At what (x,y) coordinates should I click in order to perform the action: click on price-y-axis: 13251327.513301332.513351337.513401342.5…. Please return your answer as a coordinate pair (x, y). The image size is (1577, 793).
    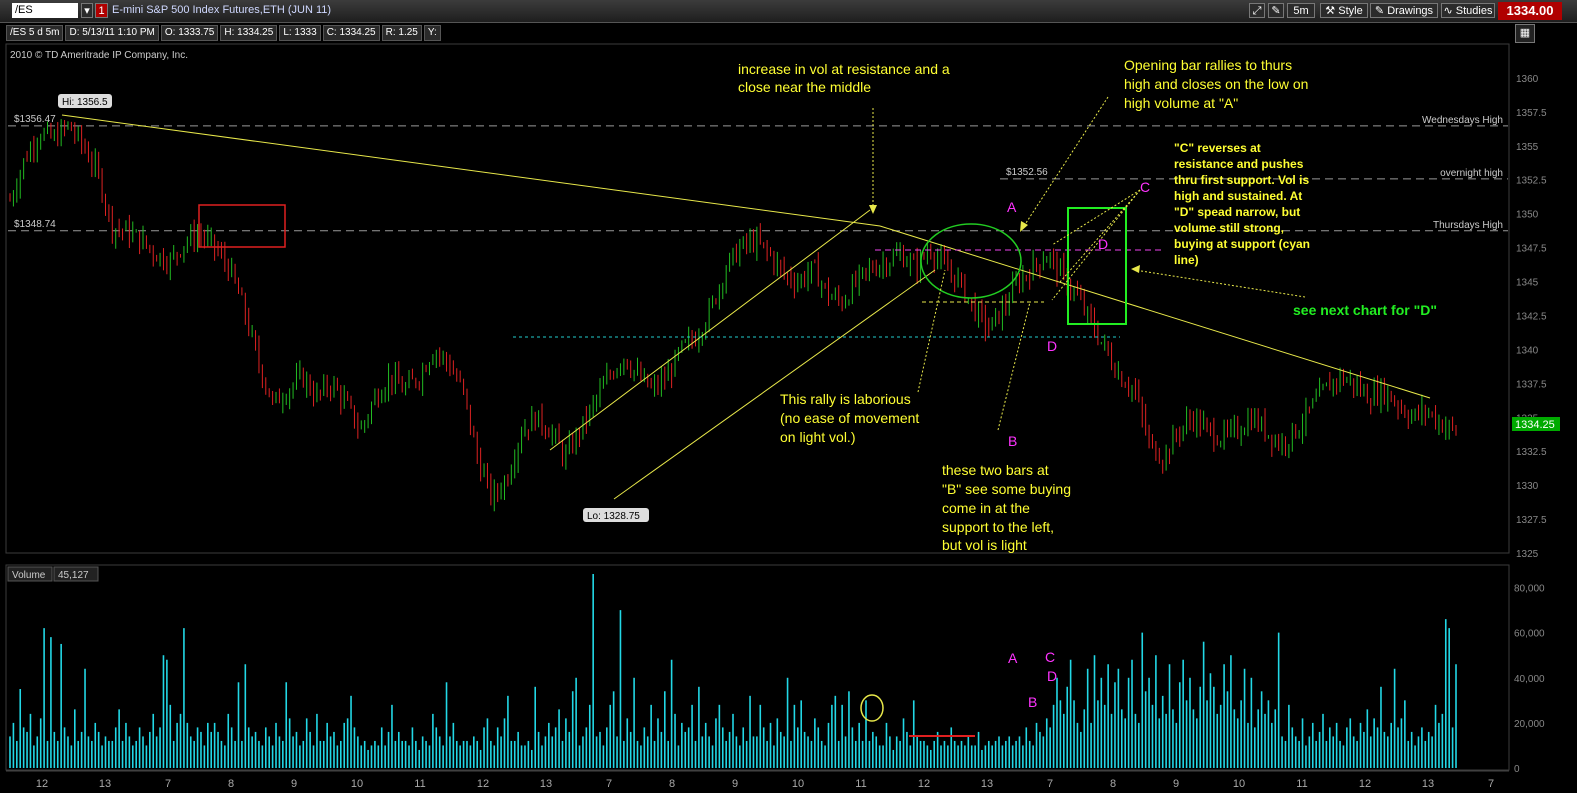
    Looking at the image, I should click on (1531, 317).